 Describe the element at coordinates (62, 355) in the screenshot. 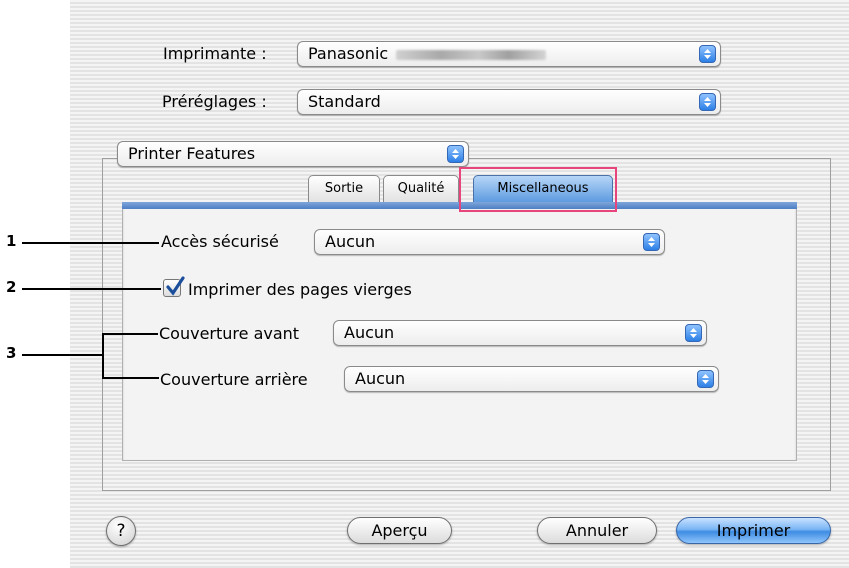

I see `callout-3-line` at that location.